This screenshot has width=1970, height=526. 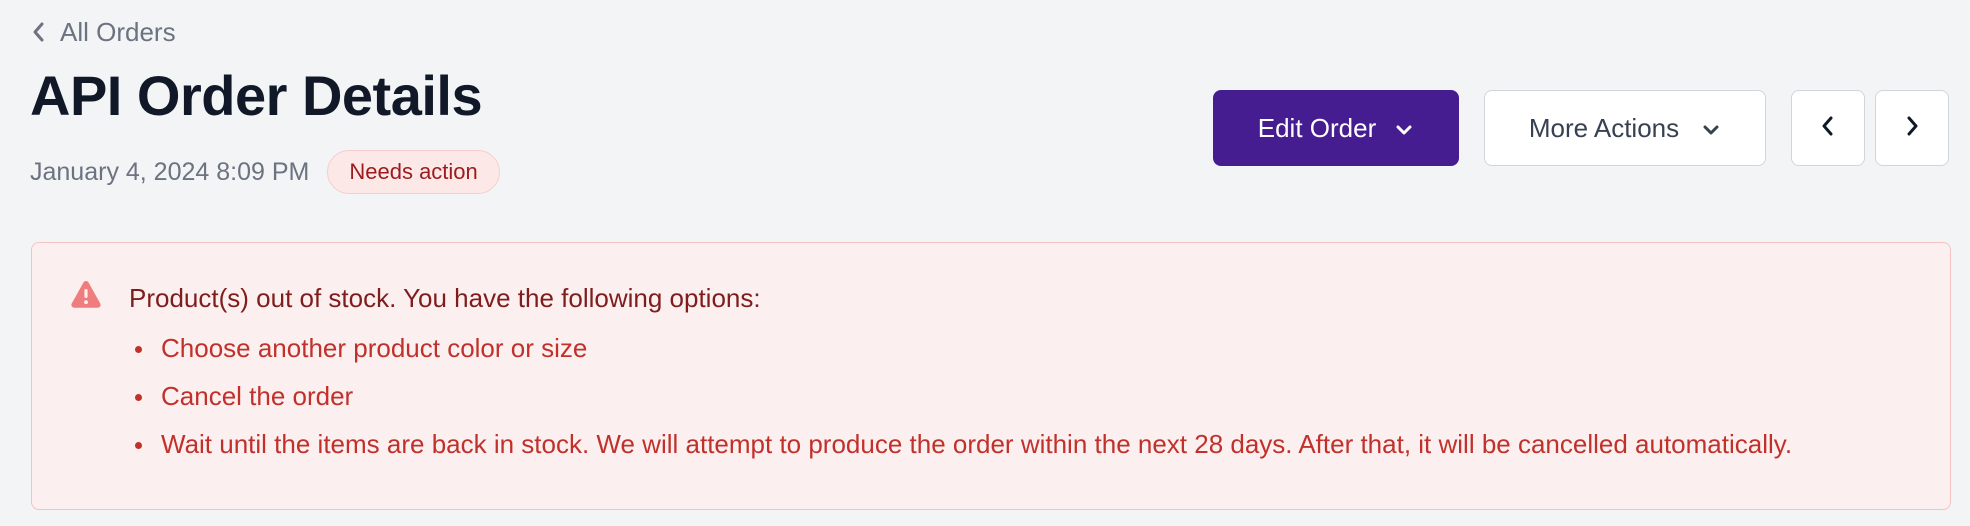 What do you see at coordinates (170, 171) in the screenshot?
I see `order-date: January 4, 2024 8:09 PM` at bounding box center [170, 171].